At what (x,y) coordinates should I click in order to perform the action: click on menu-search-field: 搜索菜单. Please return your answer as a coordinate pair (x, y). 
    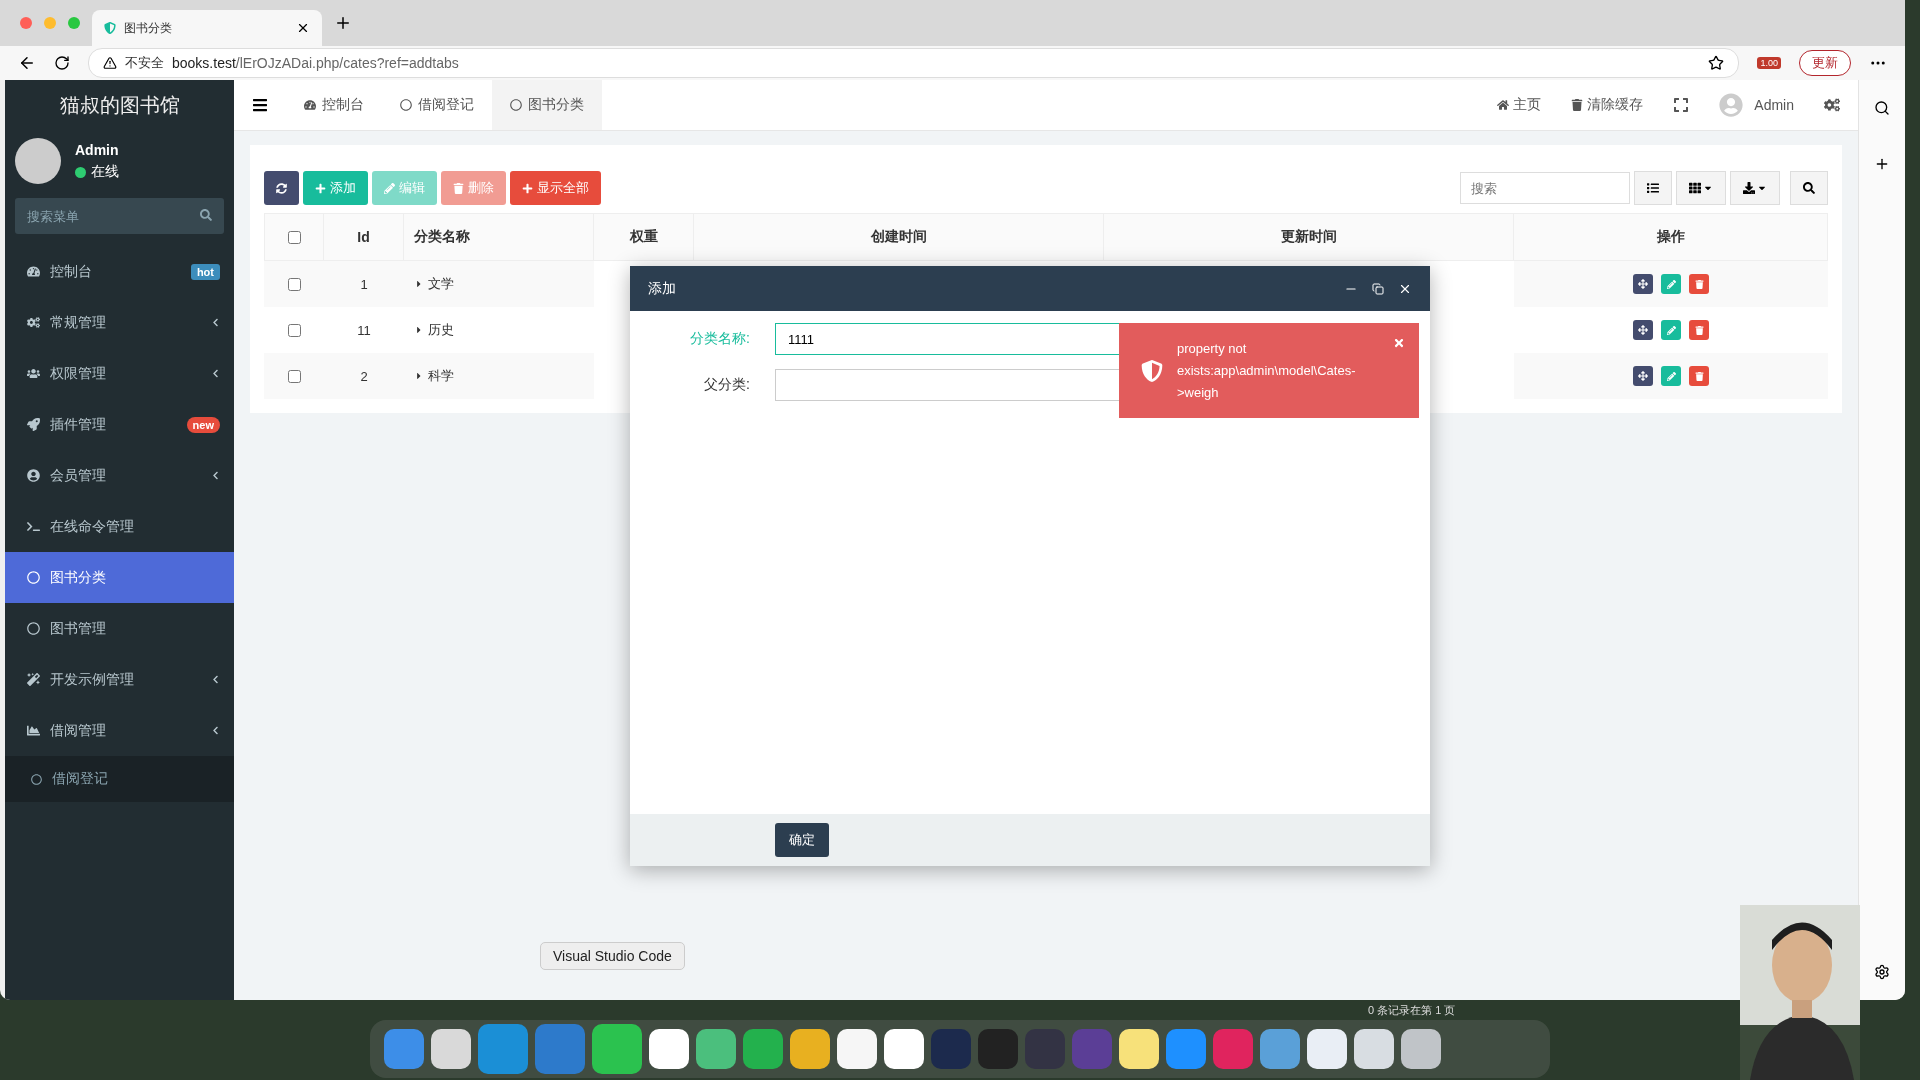
    Looking at the image, I should click on (119, 216).